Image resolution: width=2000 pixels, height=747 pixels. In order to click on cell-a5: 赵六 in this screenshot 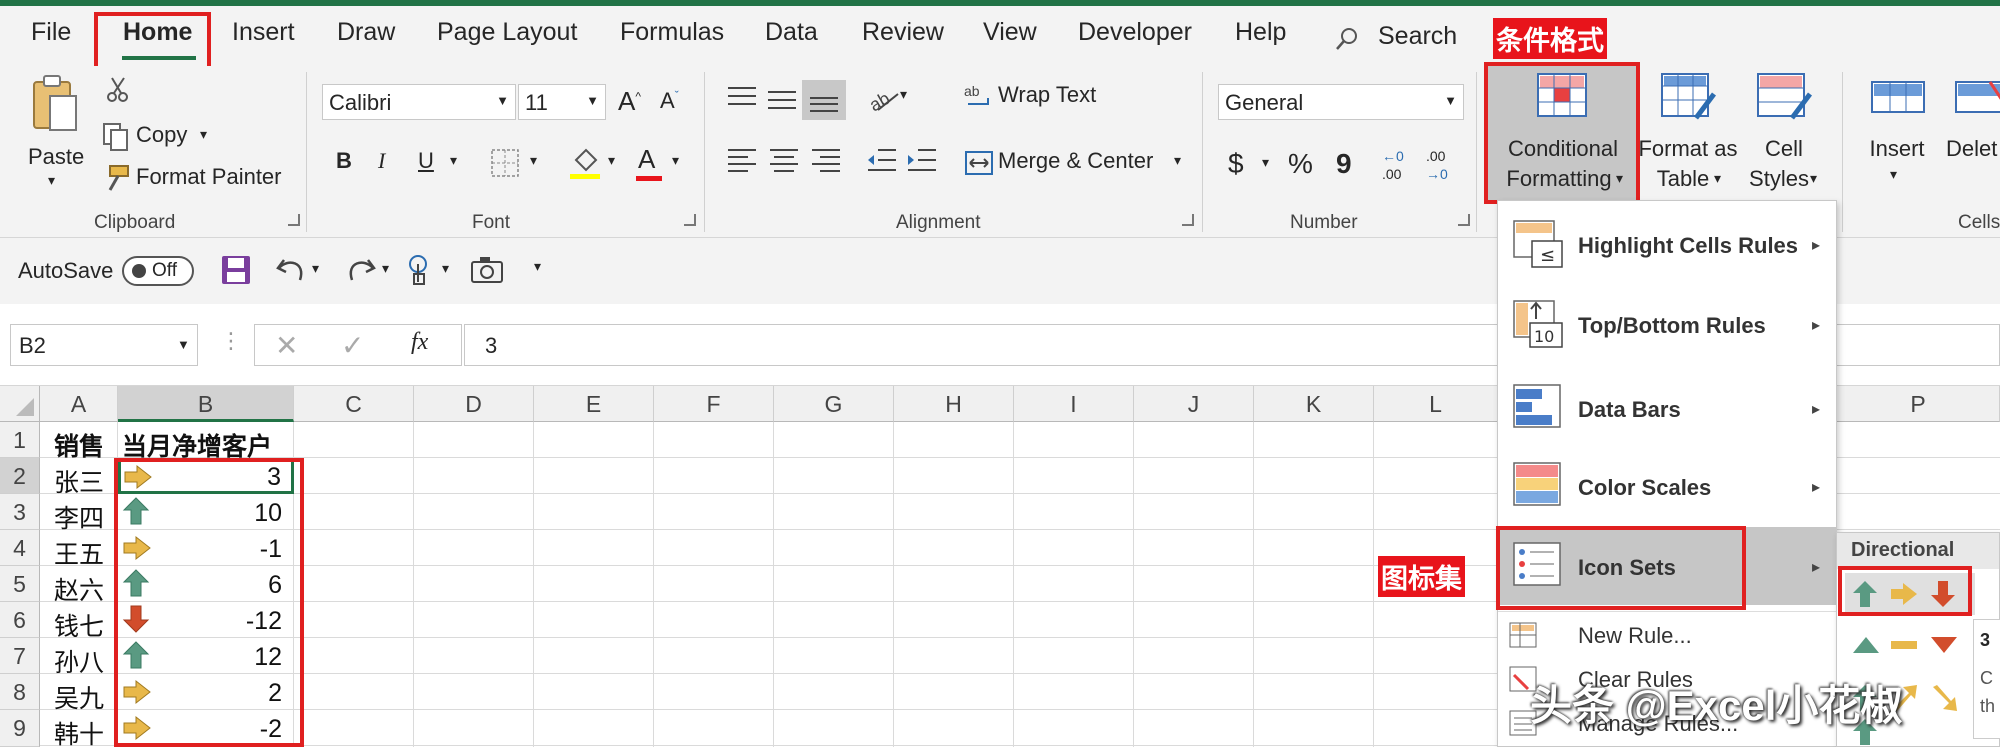, I will do `click(79, 589)`.